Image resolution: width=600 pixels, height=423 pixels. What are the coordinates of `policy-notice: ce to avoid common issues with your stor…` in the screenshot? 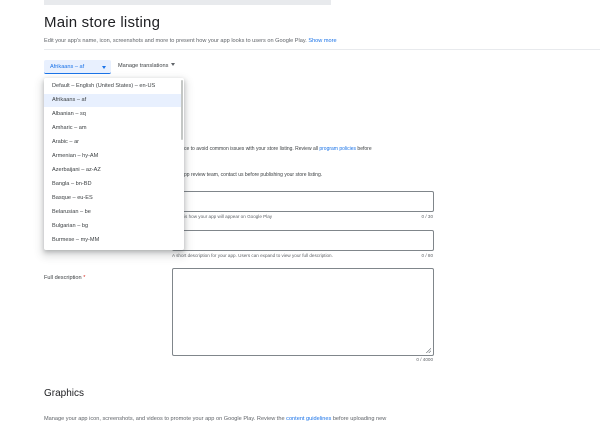 It's located at (278, 149).